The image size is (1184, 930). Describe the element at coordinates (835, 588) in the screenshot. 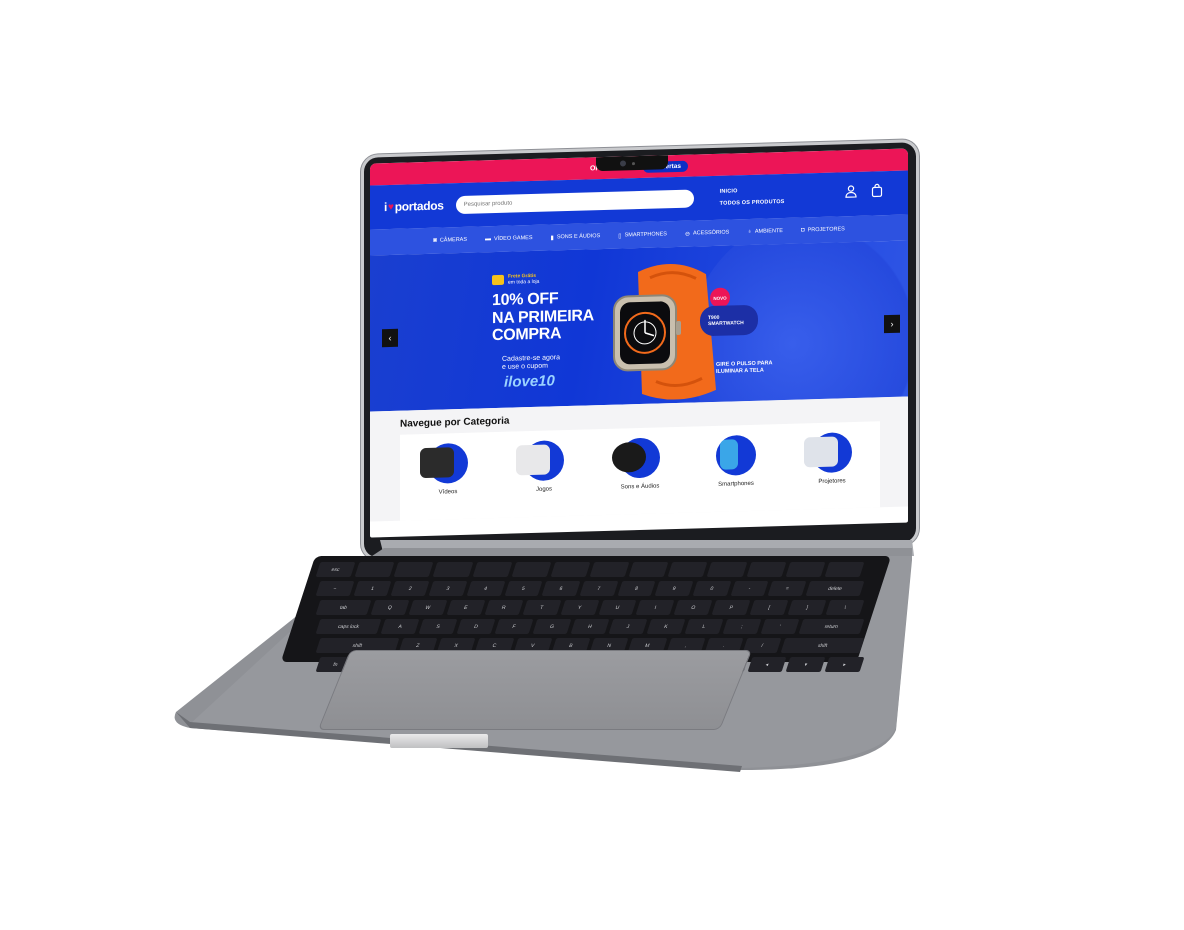

I see `key: delete` at that location.